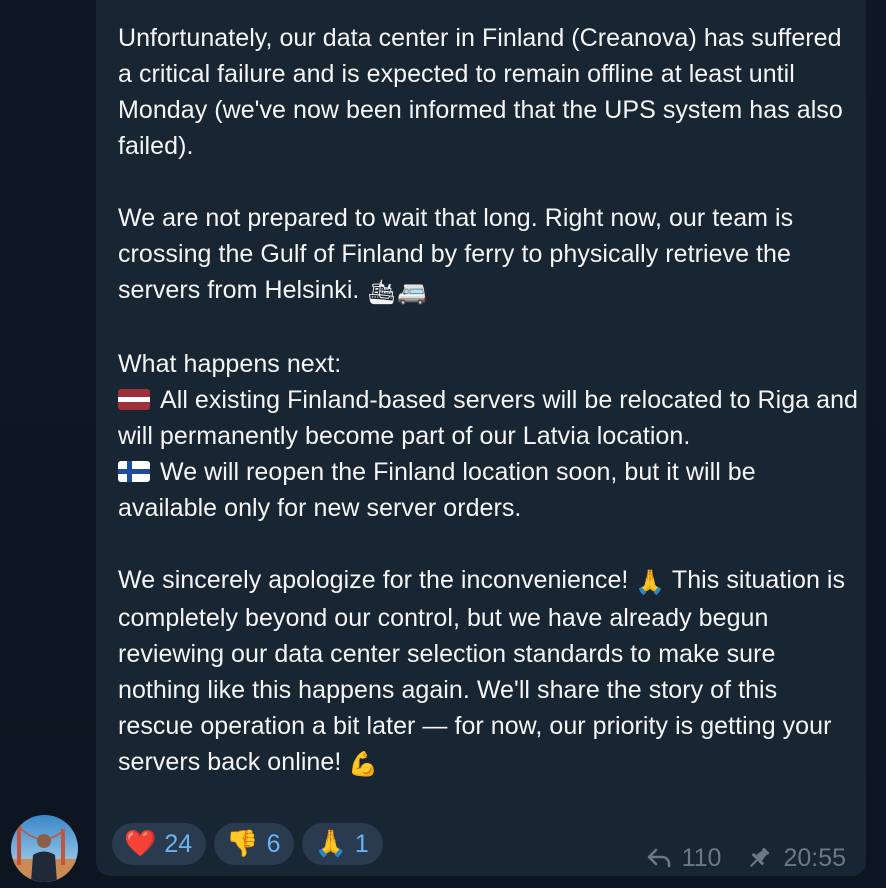 This screenshot has height=888, width=886. I want to click on pin-icon, so click(759, 858).